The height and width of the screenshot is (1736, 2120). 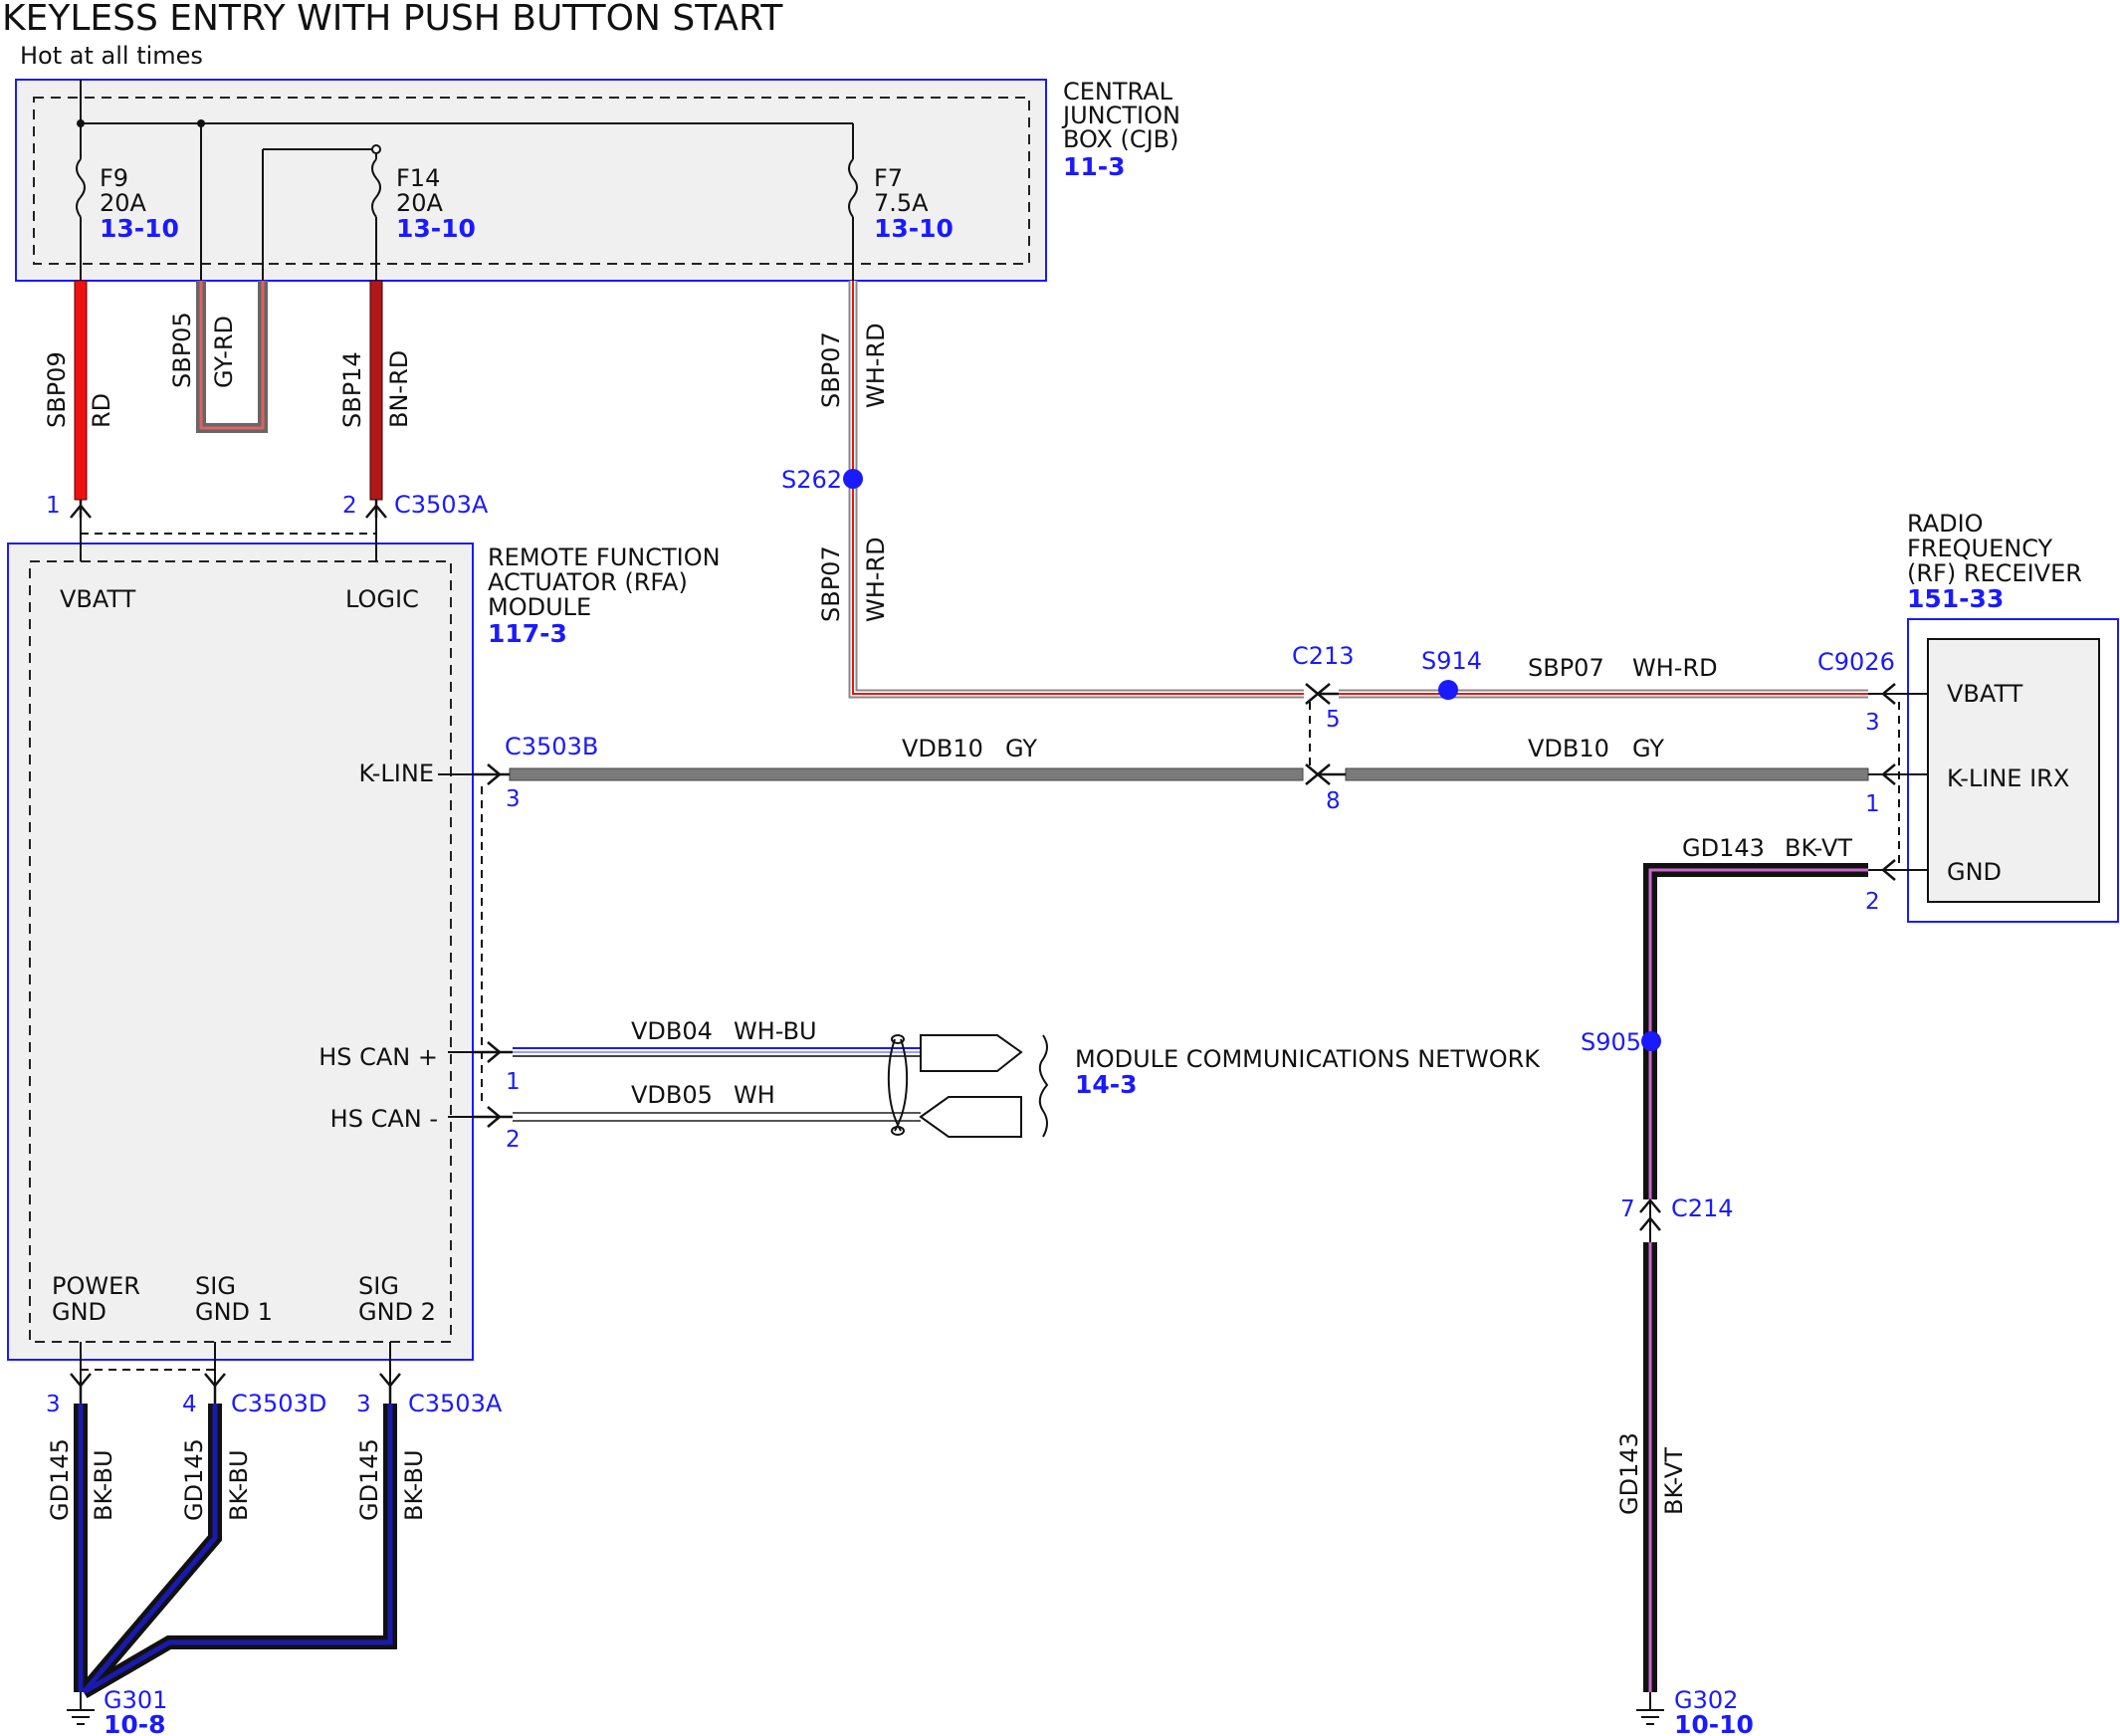 What do you see at coordinates (399, 389) in the screenshot?
I see `wire-sbp14-color: BN-RD` at bounding box center [399, 389].